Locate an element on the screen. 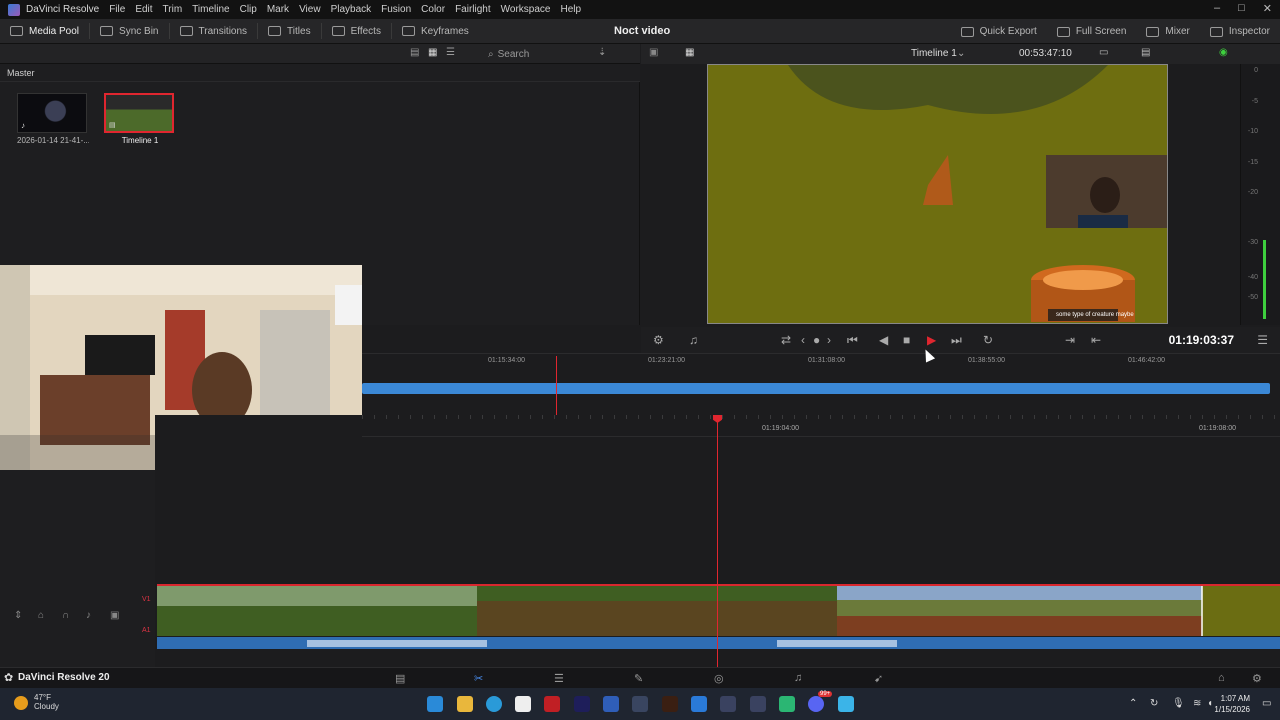 This screenshot has height=720, width=1280. fairlight-page-icon: ♫ is located at coordinates (798, 678).